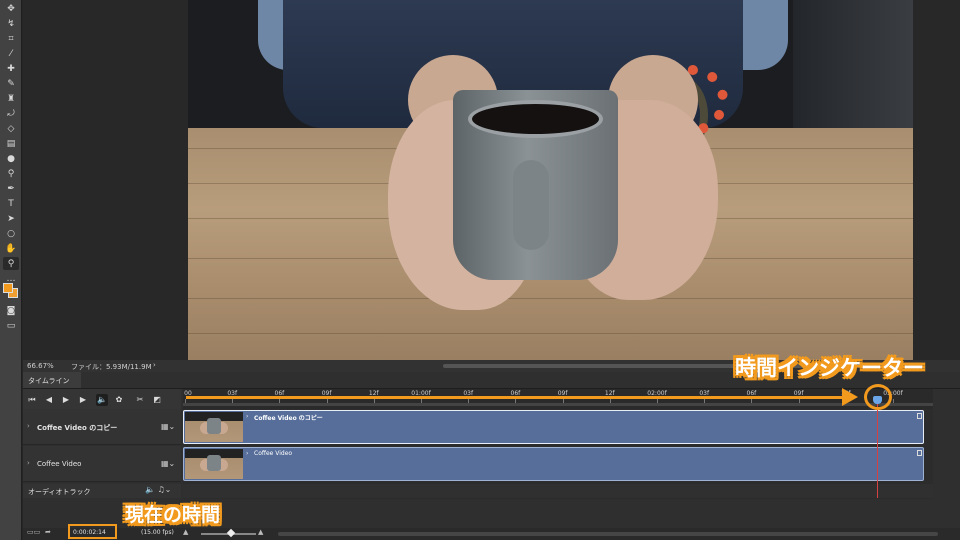 The image size is (960, 540). Describe the element at coordinates (11, 158) in the screenshot. I see `blur-icon: ●` at that location.